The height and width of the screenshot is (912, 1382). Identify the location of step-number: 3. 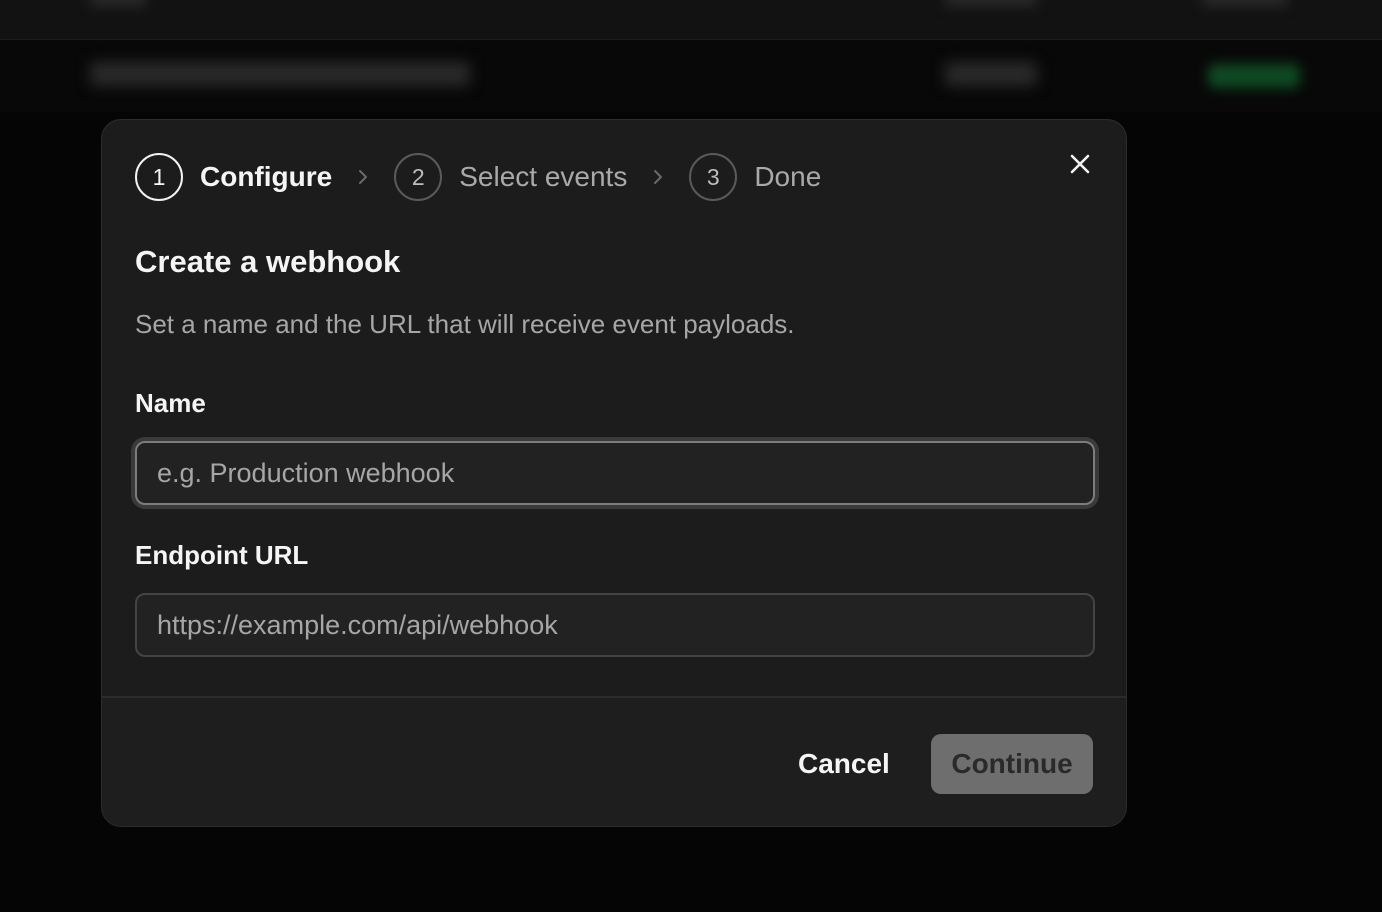
(713, 177).